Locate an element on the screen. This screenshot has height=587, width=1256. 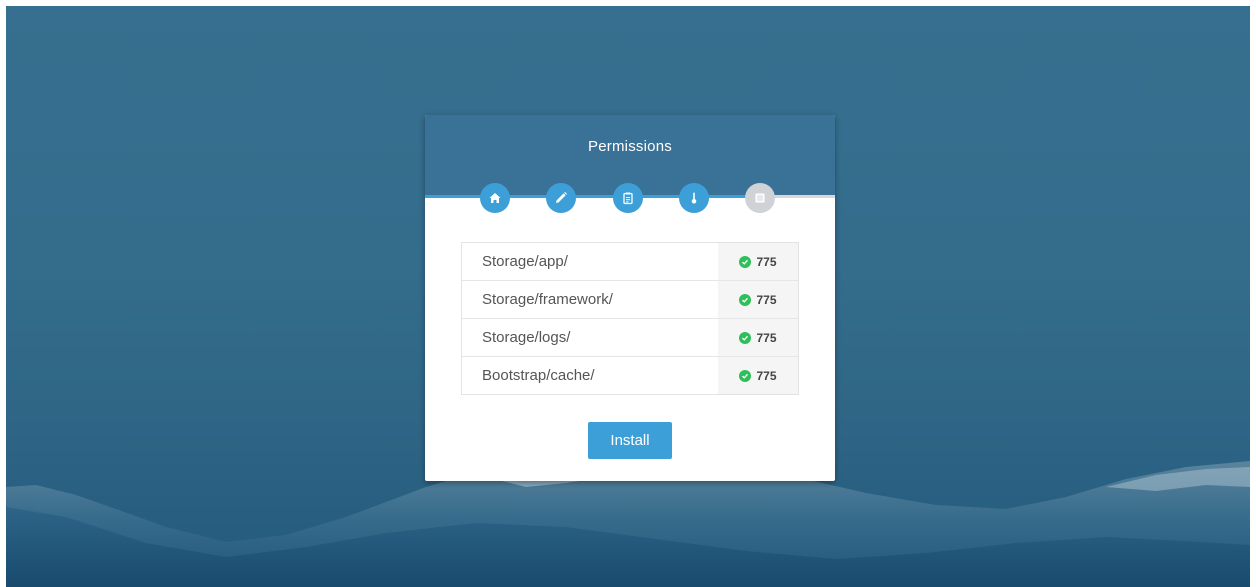
permission-path: Storage/framework/ is located at coordinates (590, 299).